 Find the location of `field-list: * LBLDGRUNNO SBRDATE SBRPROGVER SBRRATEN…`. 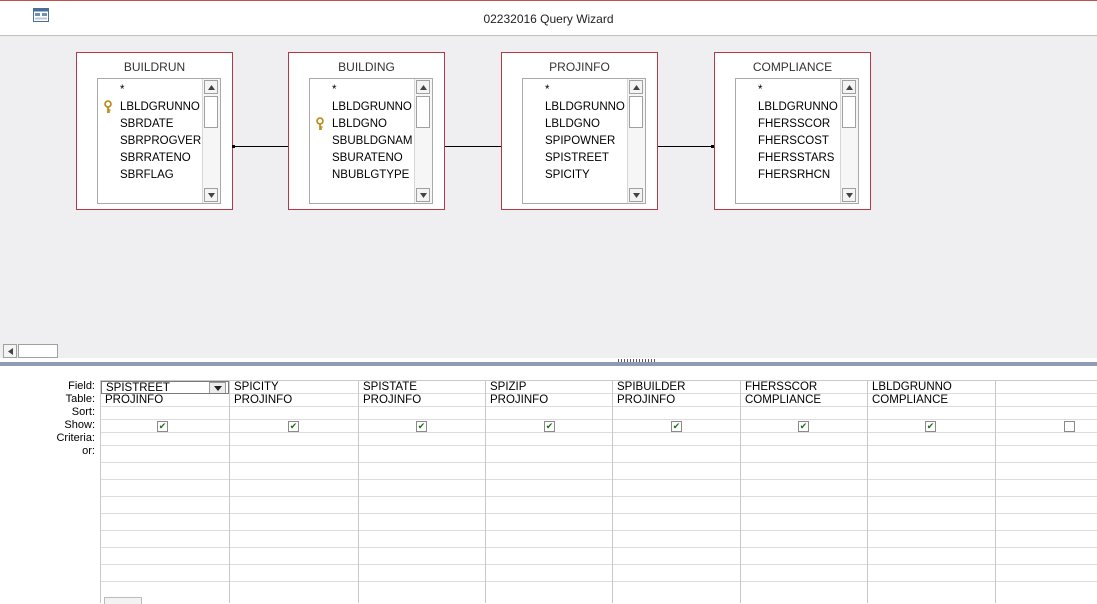

field-list: * LBLDGRUNNO SBRDATE SBRPROGVER SBRRATEN… is located at coordinates (159, 141).